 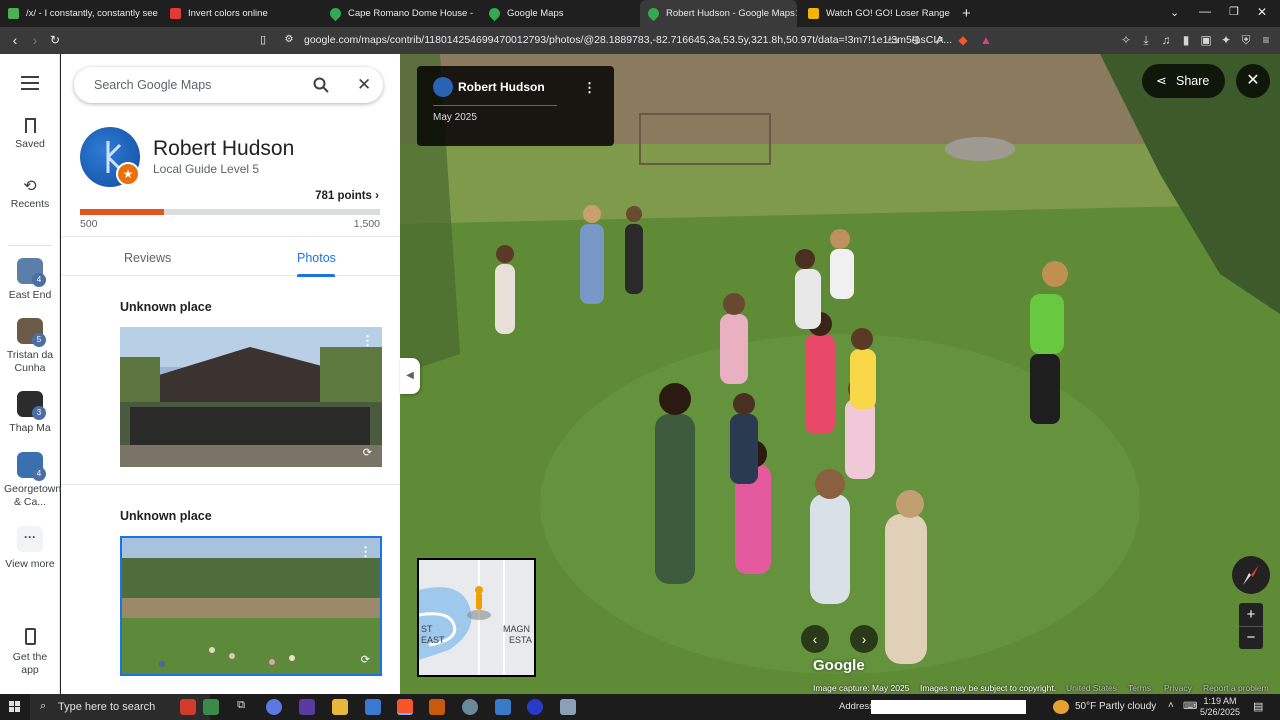 What do you see at coordinates (1174, 12) in the screenshot?
I see `tab-list-chevron-icon: ⌄` at bounding box center [1174, 12].